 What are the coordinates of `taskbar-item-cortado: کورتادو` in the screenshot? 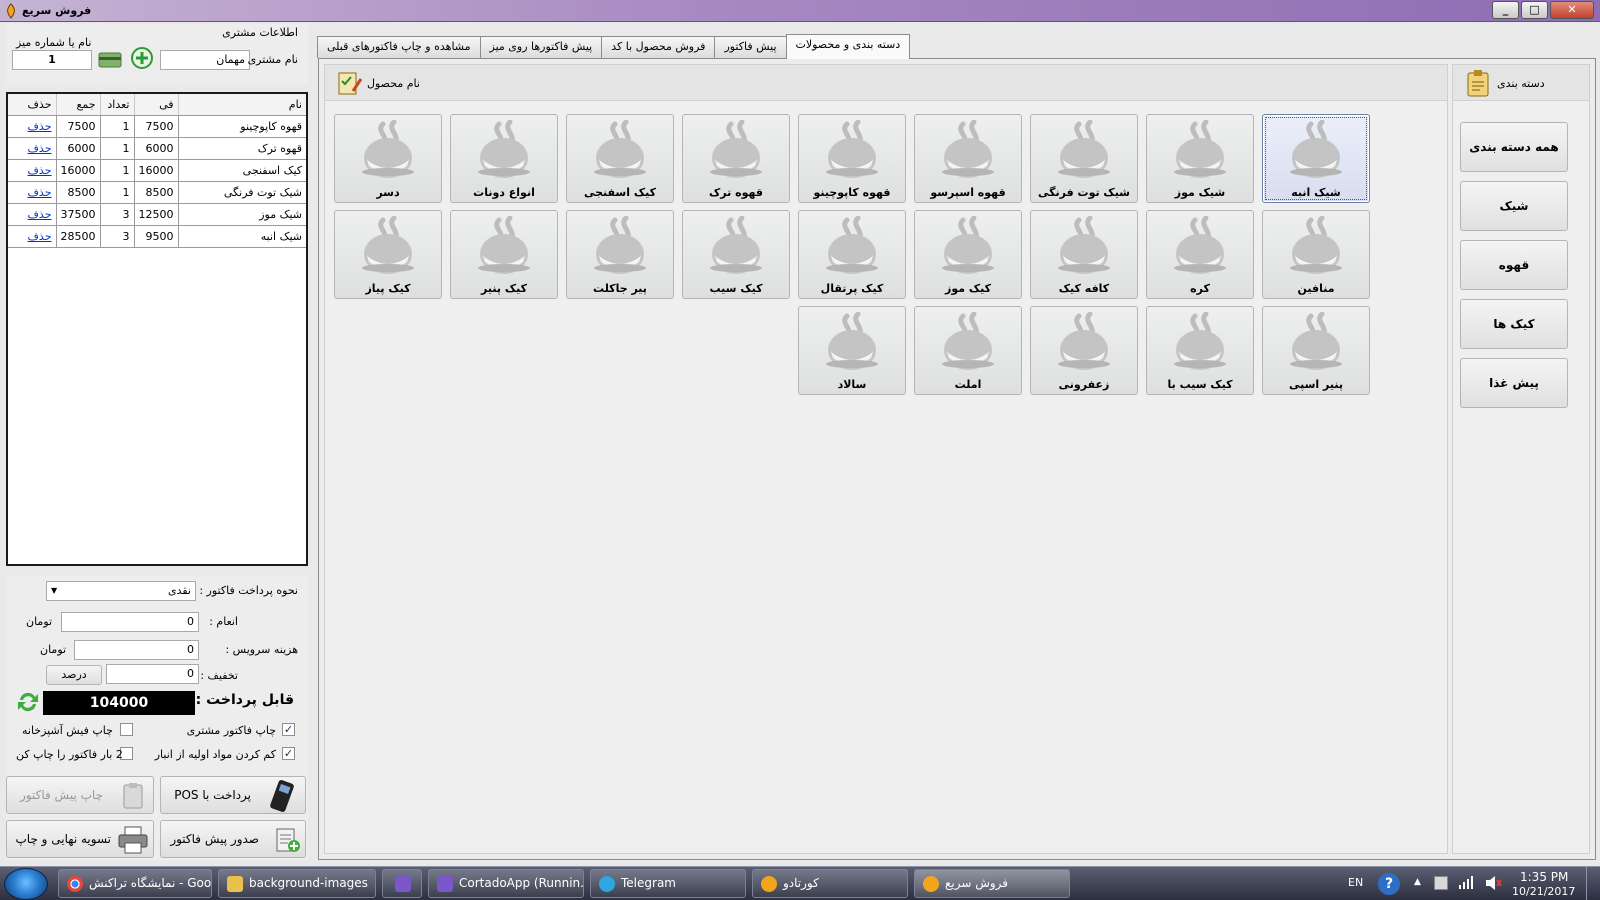 It's located at (830, 883).